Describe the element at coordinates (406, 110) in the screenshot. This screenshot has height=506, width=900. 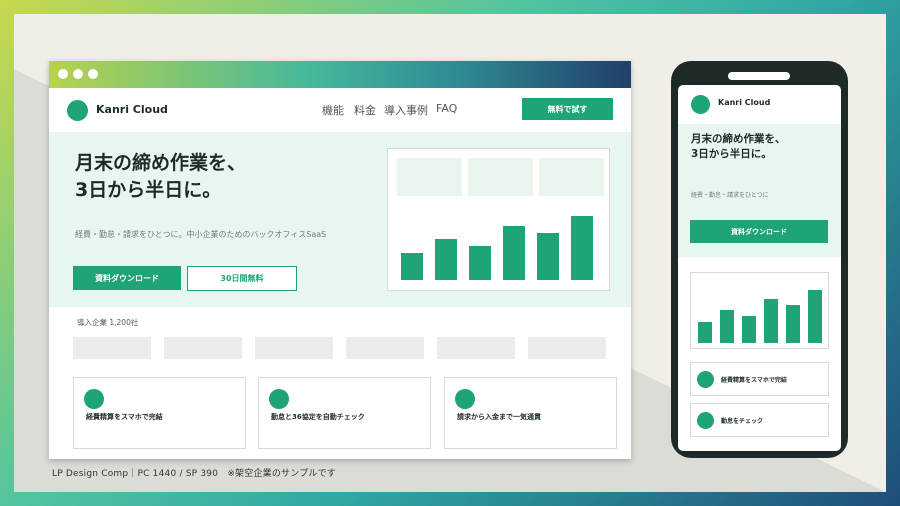
I see `nav-item-case-studies: 導入事例` at that location.